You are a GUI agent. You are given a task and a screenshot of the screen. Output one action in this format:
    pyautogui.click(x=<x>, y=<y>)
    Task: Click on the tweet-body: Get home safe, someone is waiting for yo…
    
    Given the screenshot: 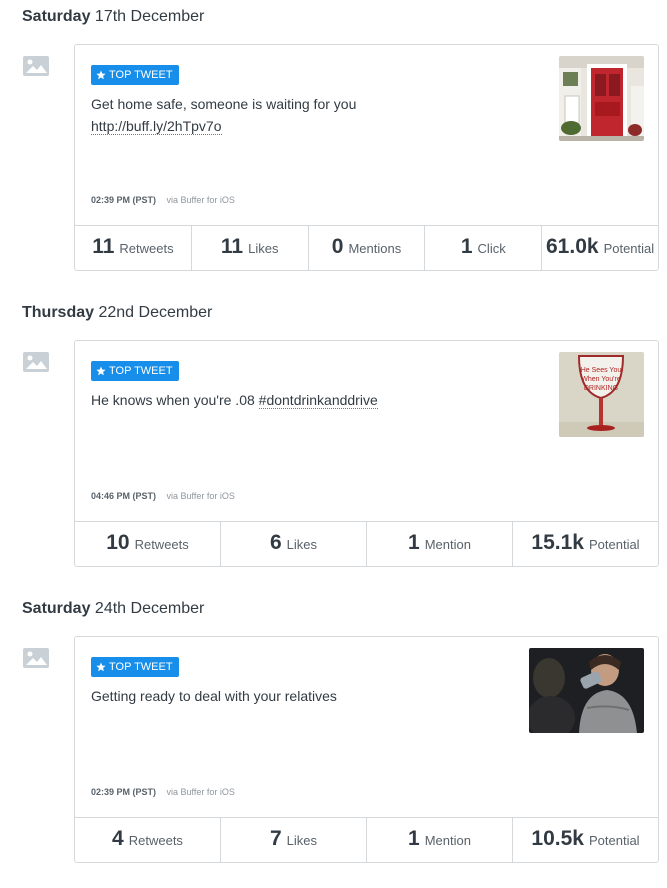 What is the action you would take?
    pyautogui.click(x=224, y=104)
    